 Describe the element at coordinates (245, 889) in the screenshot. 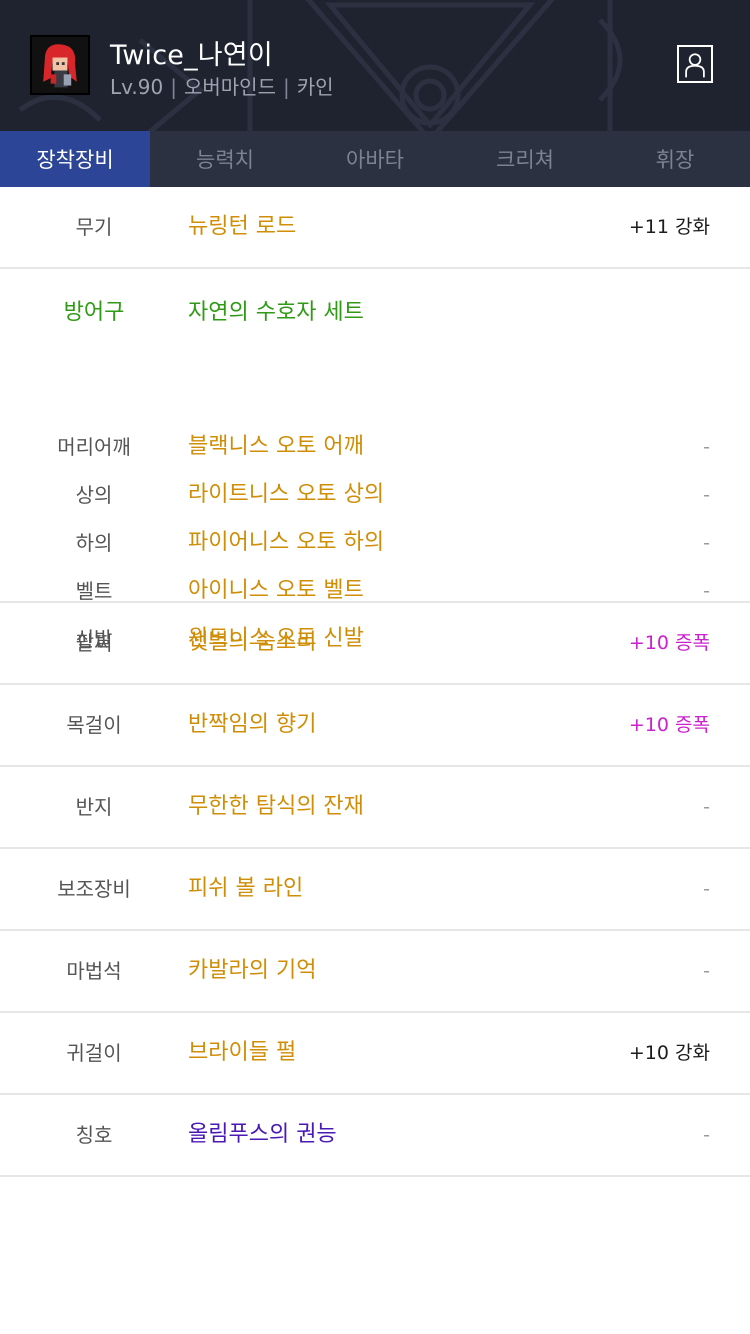

I see `item-name: 피쉬 볼 라인` at that location.